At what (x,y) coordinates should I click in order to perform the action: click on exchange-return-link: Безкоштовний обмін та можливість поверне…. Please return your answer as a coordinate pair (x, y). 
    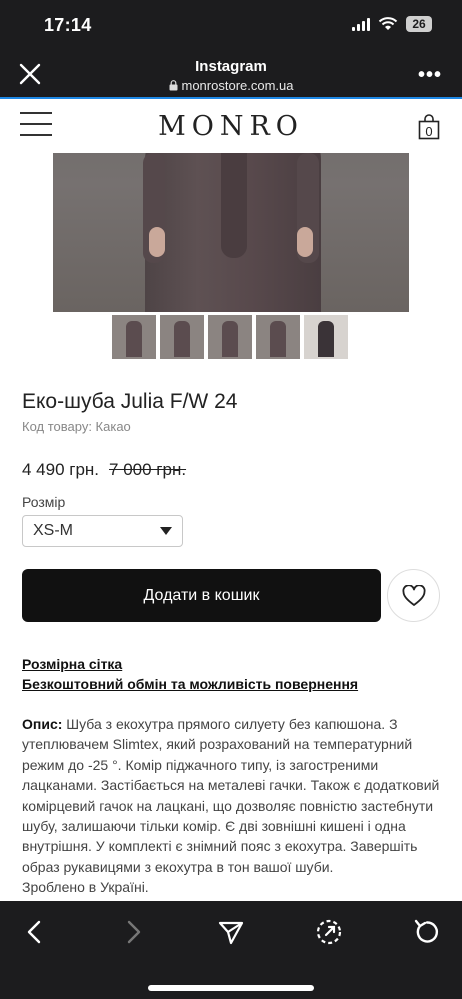
    Looking at the image, I should click on (190, 684).